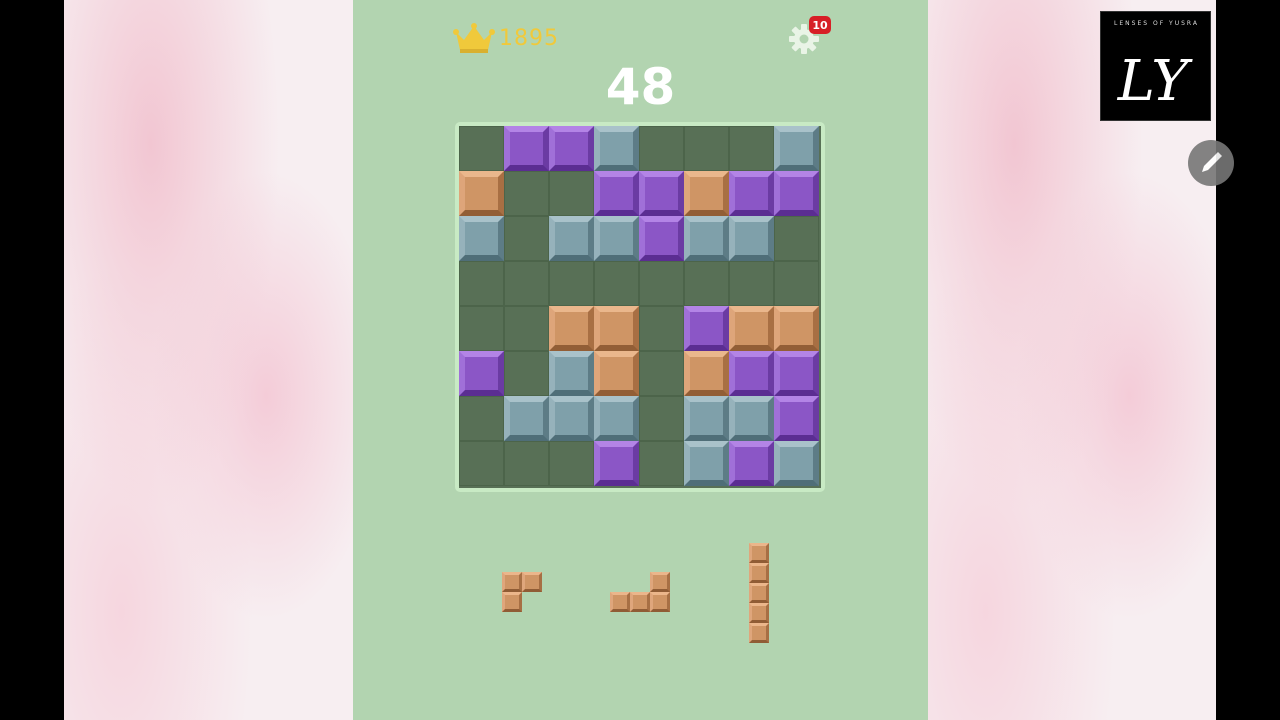 The image size is (1280, 720). I want to click on game-board, so click(640, 307).